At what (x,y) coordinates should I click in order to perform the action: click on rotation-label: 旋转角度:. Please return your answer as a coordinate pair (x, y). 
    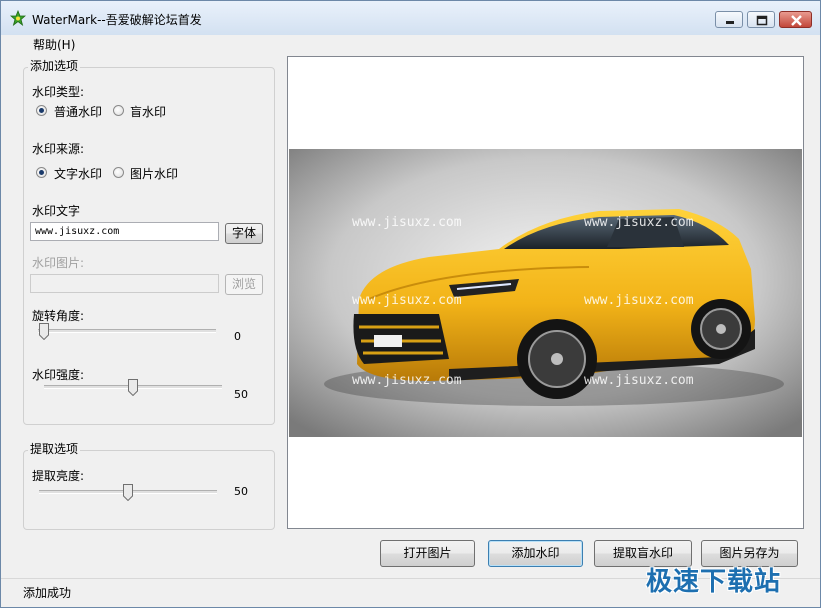
    Looking at the image, I should click on (58, 316).